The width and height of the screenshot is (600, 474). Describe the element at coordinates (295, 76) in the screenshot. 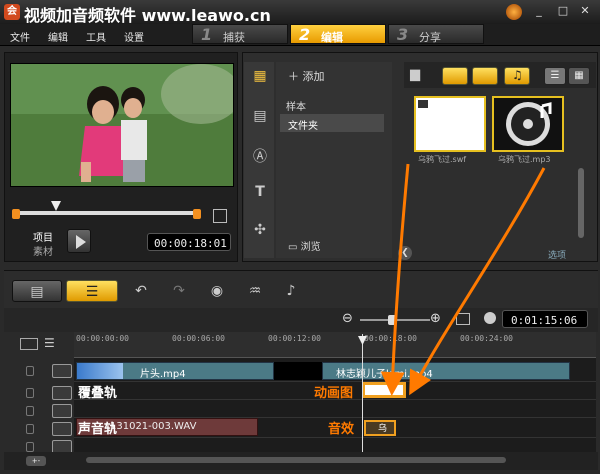

I see `plus-icon: ＋` at that location.